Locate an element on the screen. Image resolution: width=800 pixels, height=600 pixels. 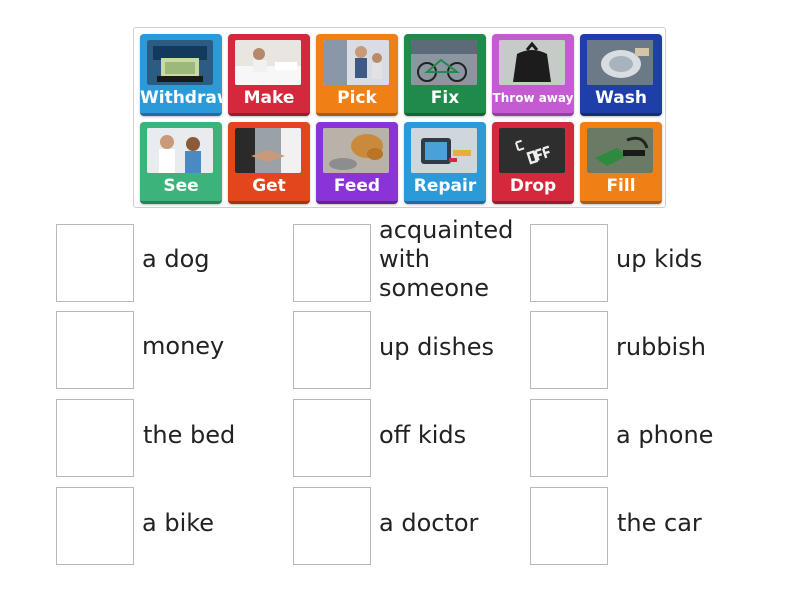
tile-repair: Repair is located at coordinates (445, 163).